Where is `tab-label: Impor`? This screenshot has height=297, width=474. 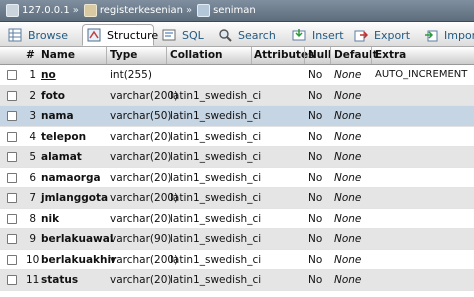
tab-label: Impor is located at coordinates (459, 35).